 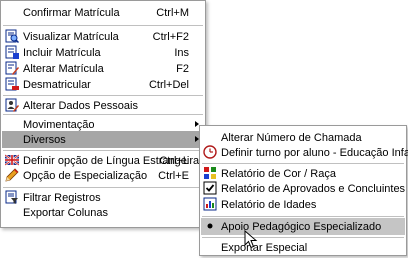 I want to click on menu-item-label: Opção de Especialização, so click(x=85, y=175).